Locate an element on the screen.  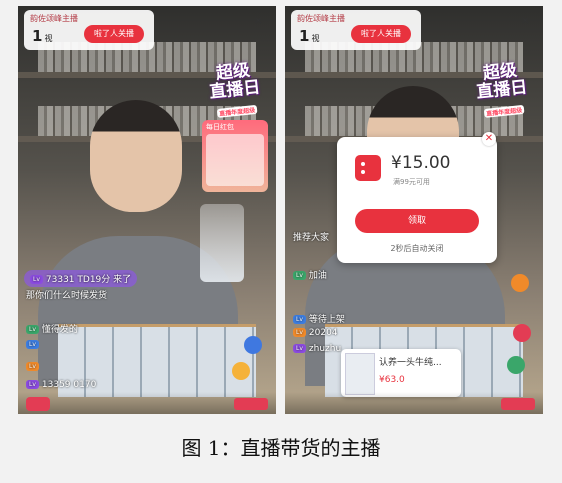
chat-comment: Lv 等待上架 is located at coordinates (319, 318).